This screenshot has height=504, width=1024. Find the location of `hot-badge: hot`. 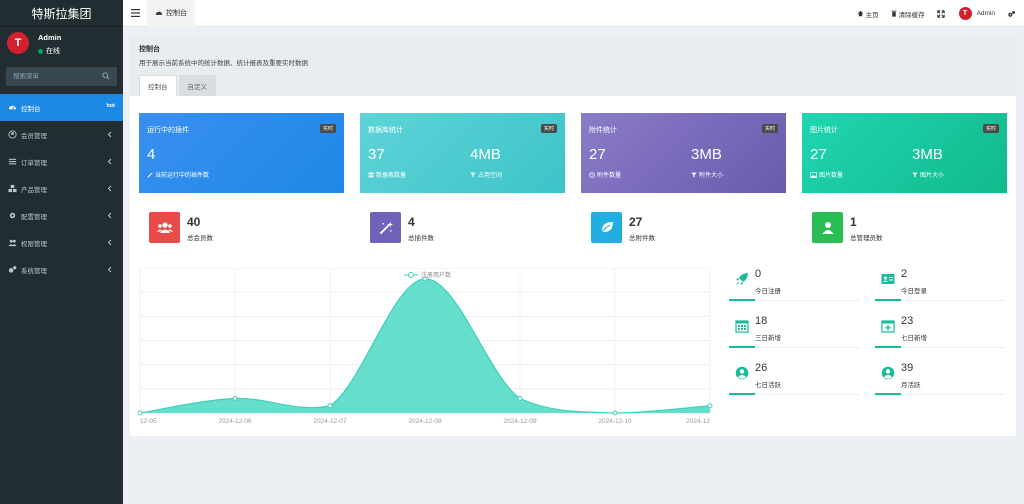

hot-badge: hot is located at coordinates (110, 106).